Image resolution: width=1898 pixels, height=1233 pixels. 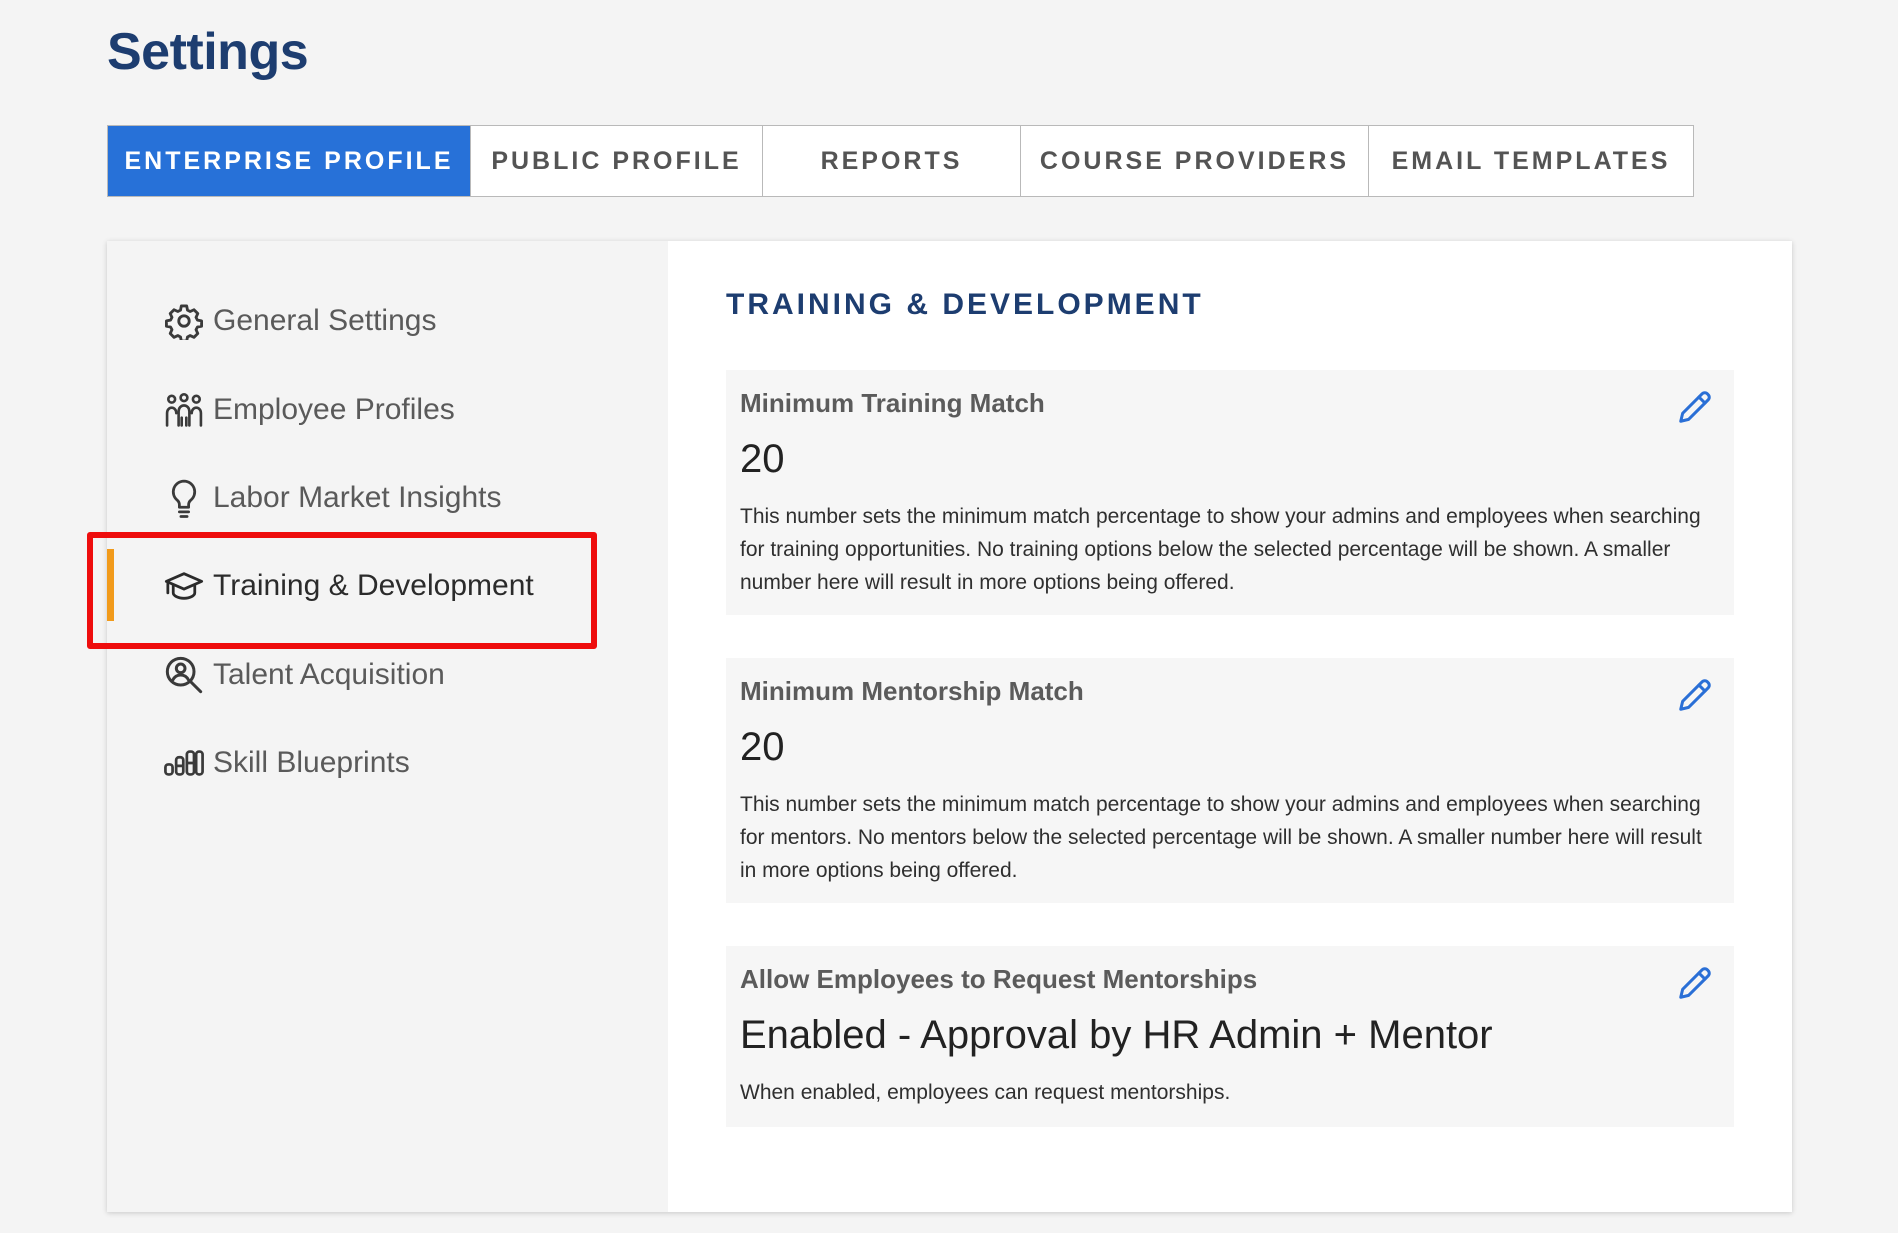 I want to click on people-icon, so click(x=184, y=410).